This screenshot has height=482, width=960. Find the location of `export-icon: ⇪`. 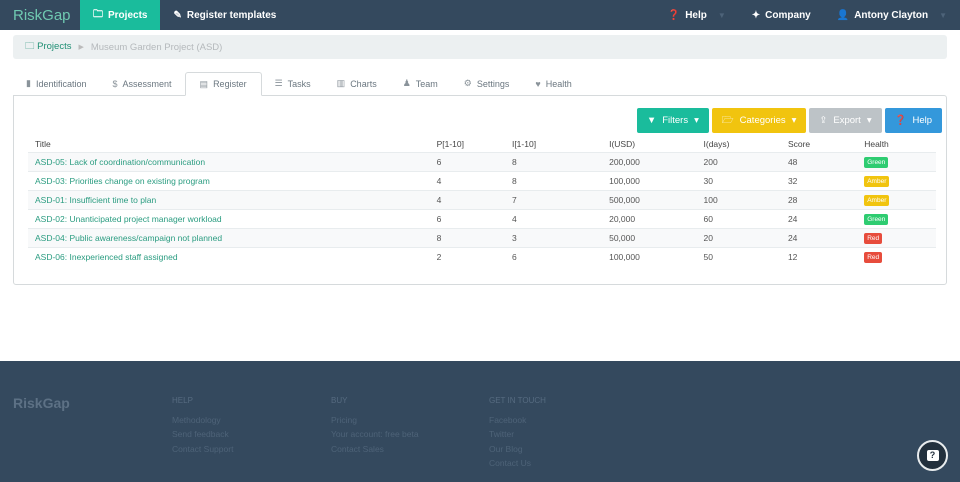

export-icon: ⇪ is located at coordinates (823, 120).